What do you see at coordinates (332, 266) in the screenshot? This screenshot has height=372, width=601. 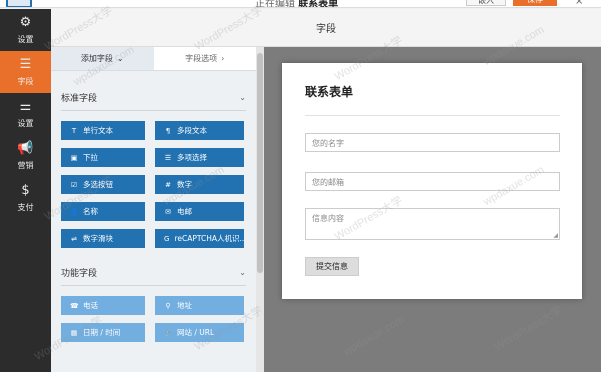 I see `submit-button: 提交信息` at bounding box center [332, 266].